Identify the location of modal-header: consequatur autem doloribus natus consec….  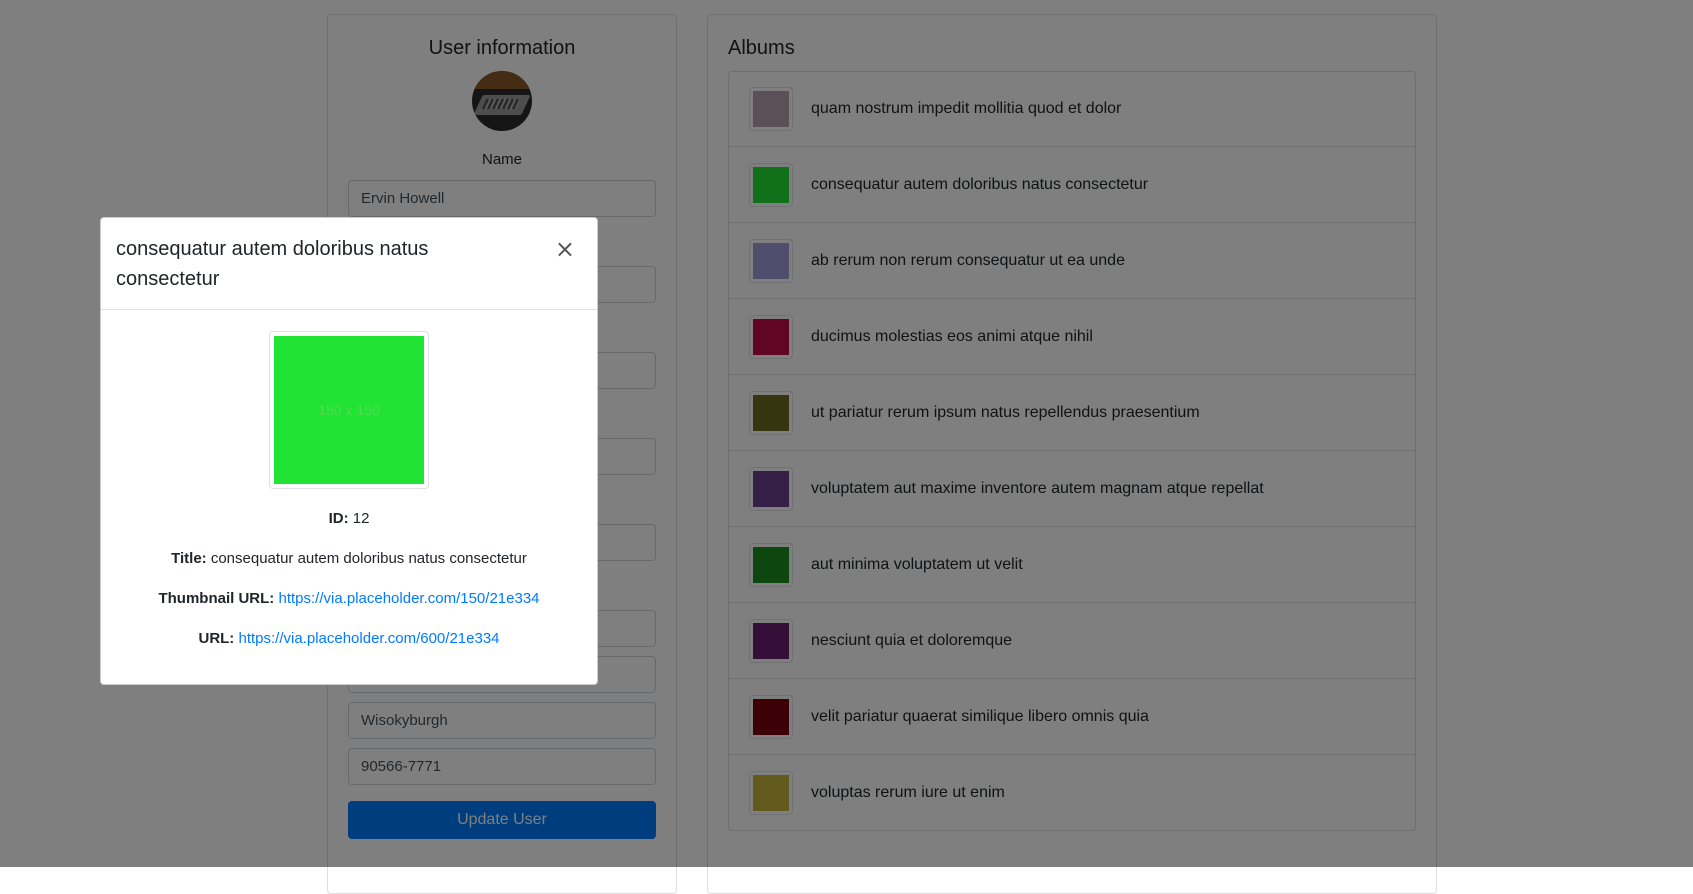
(349, 264).